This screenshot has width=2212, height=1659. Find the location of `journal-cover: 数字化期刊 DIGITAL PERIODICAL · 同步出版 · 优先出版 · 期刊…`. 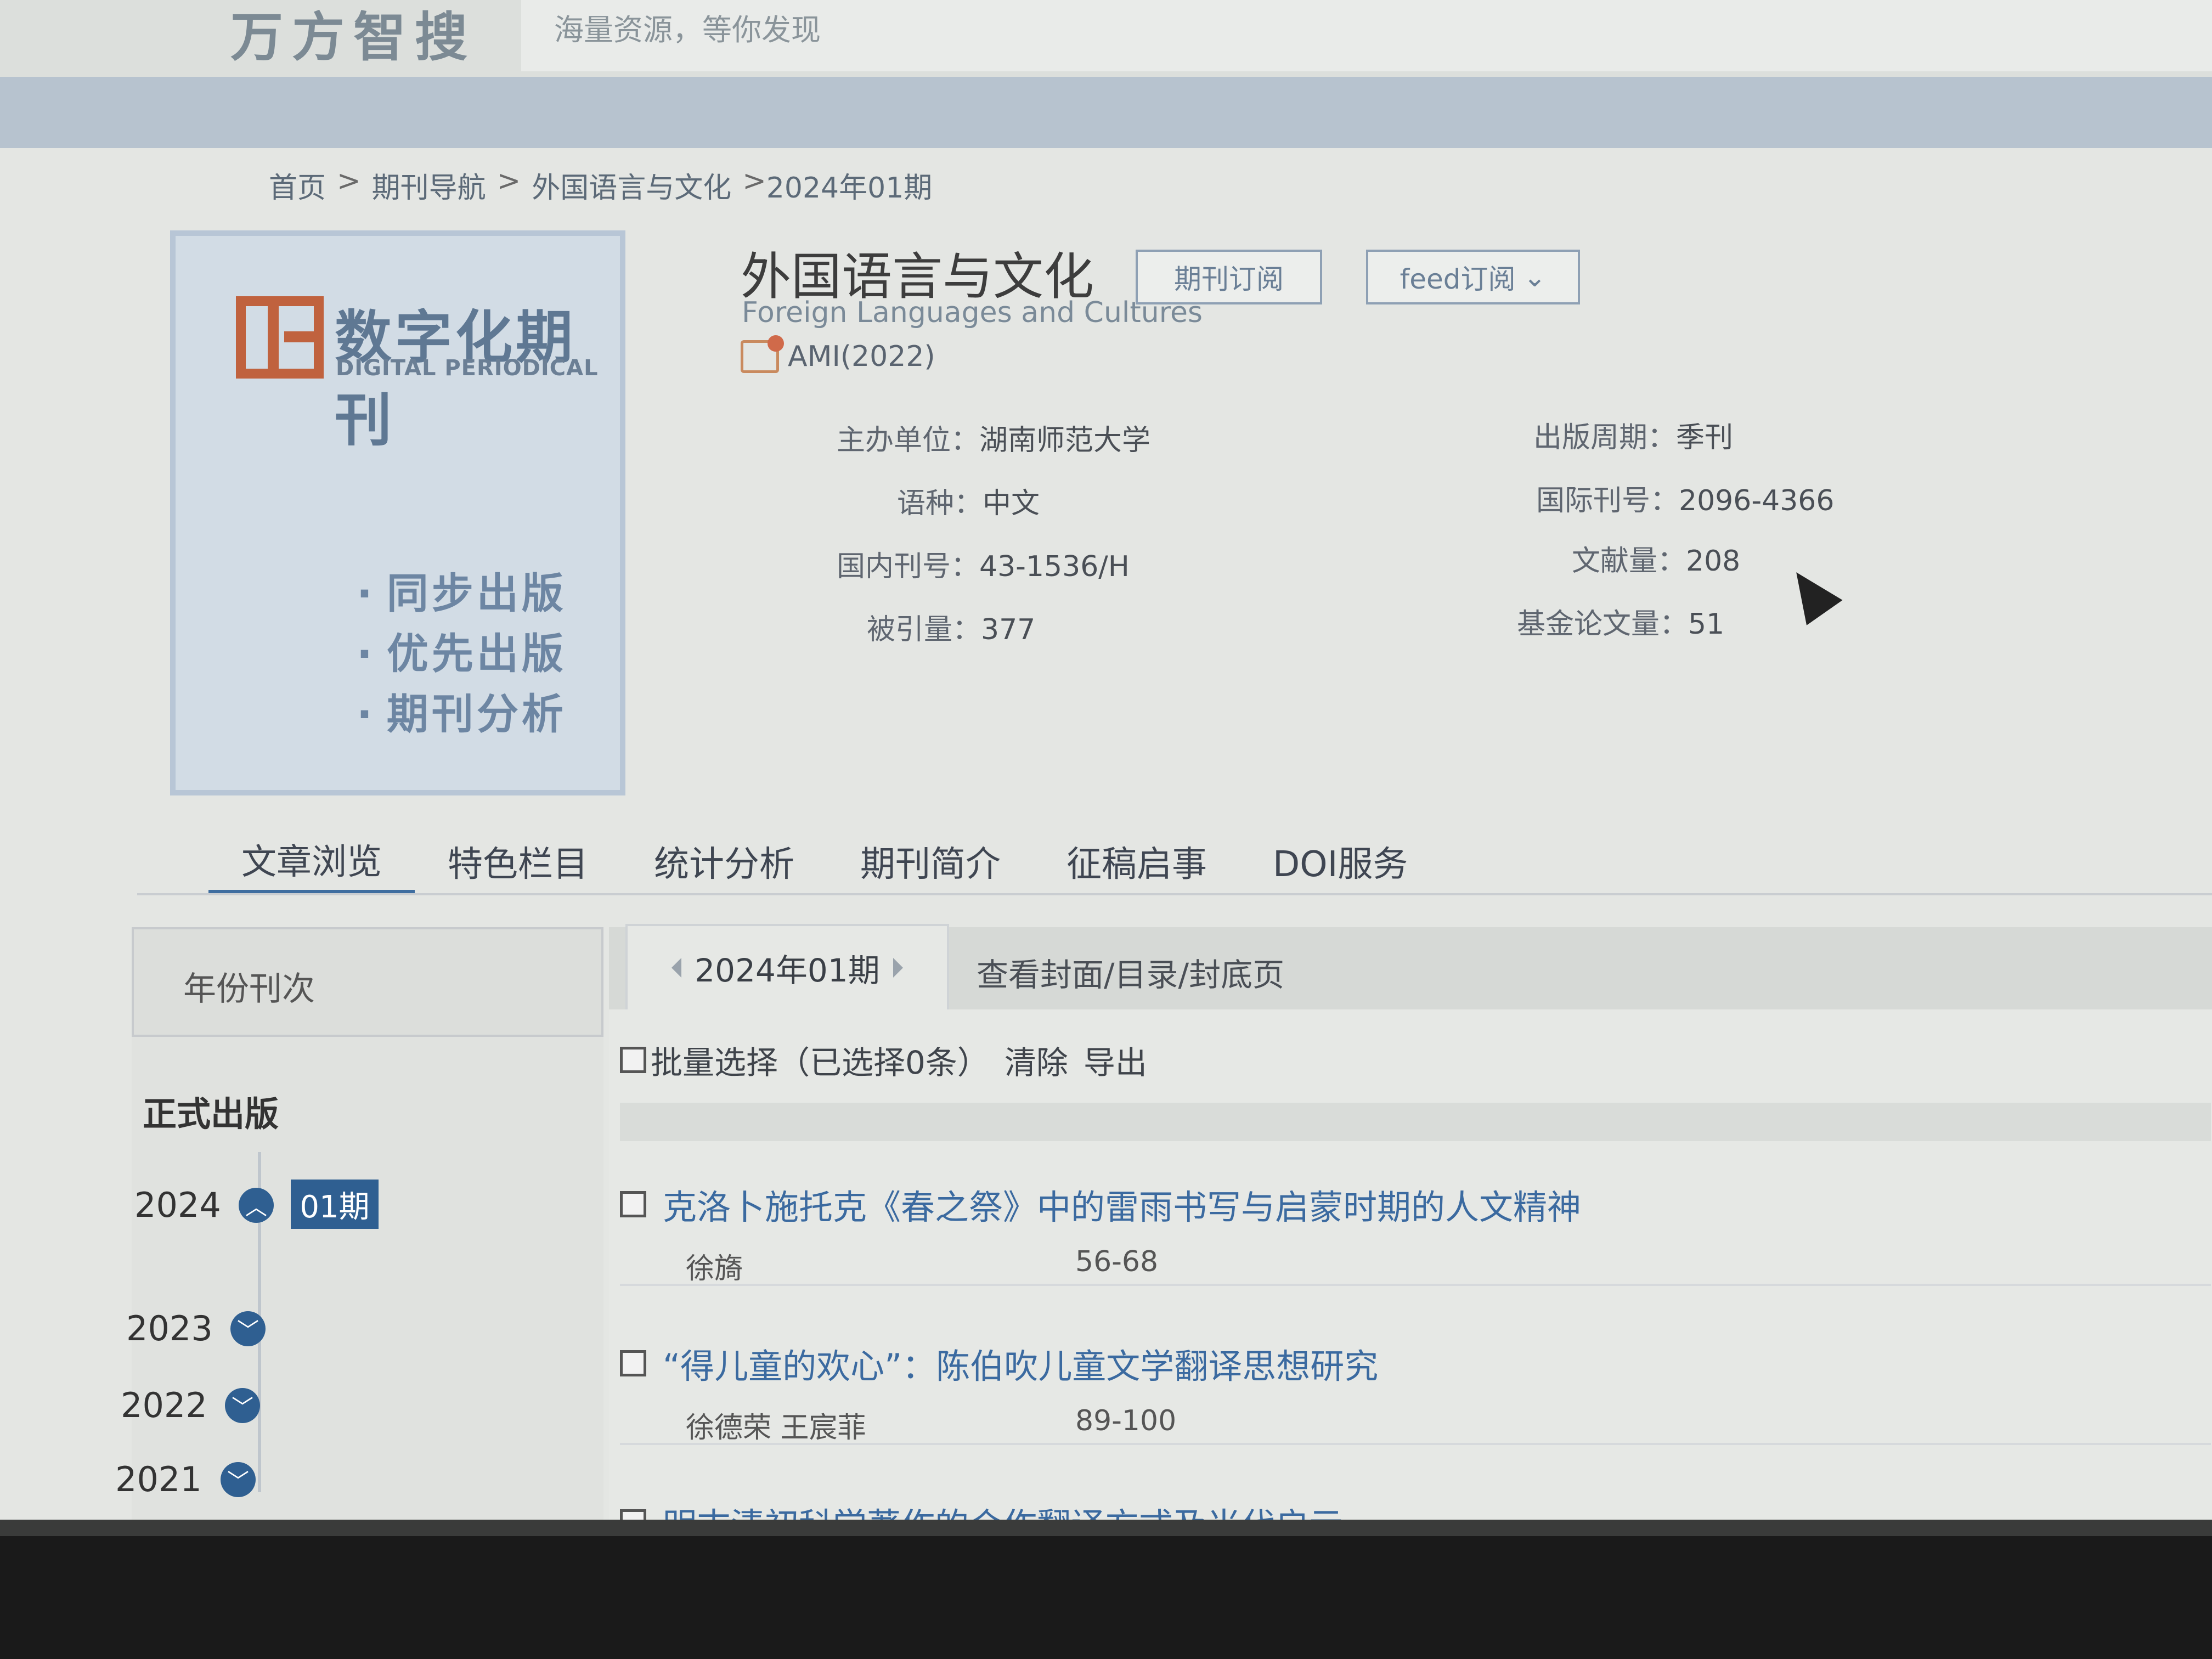

journal-cover: 数字化期刊 DIGITAL PERIODICAL · 同步出版 · 优先出版 · 期刊… is located at coordinates (398, 512).